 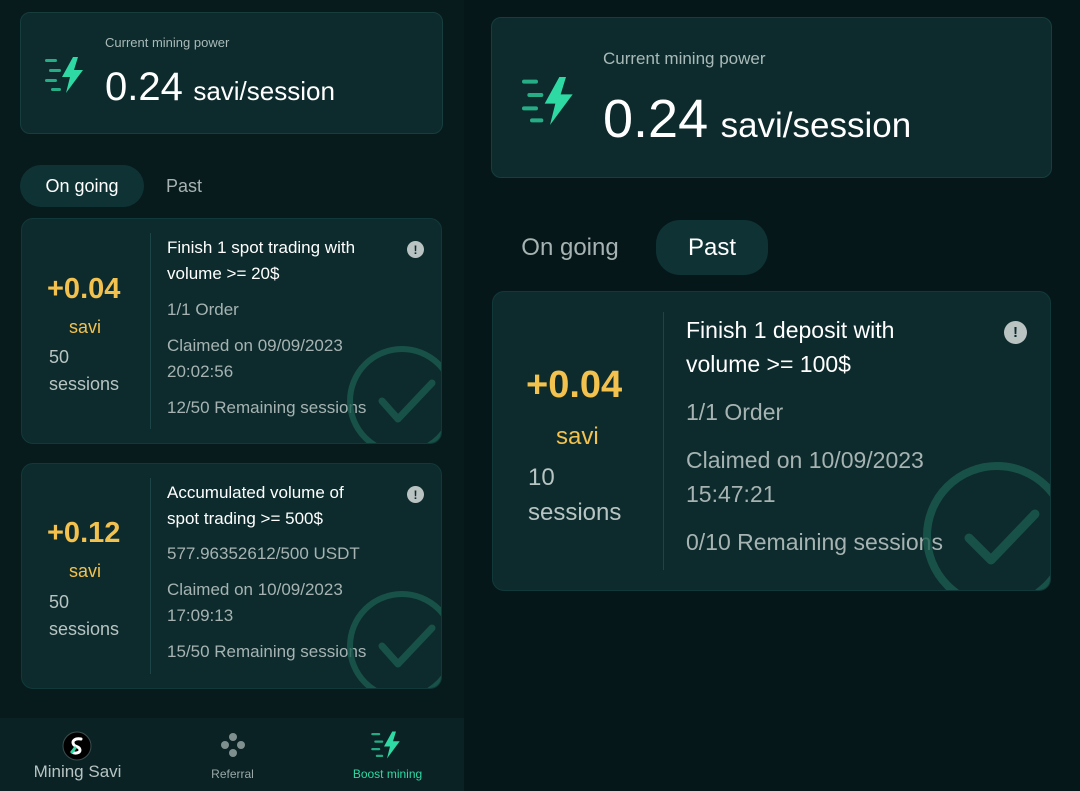 I want to click on bottom-navigation: Mining Savi Referral Boost mining, so click(x=232, y=754).